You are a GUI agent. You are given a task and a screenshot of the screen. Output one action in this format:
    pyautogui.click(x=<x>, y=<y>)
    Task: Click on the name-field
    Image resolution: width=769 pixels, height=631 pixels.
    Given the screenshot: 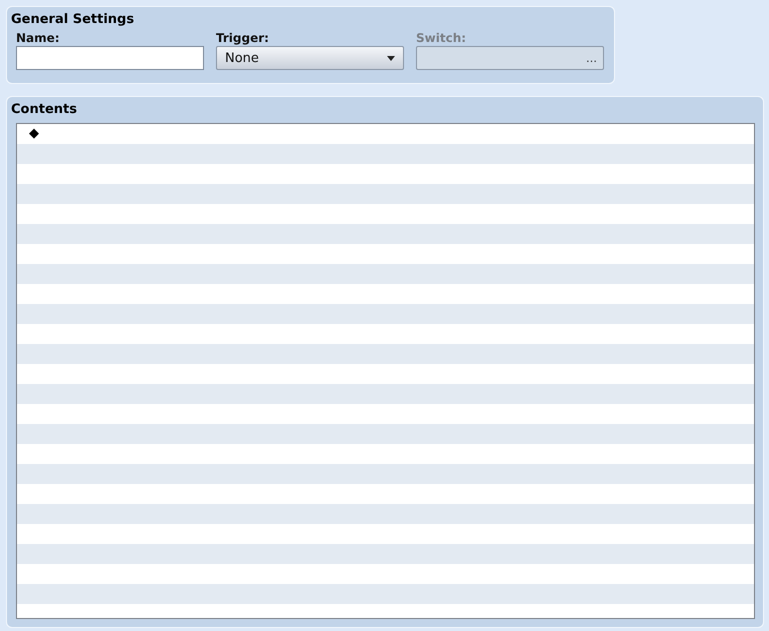 What is the action you would take?
    pyautogui.click(x=110, y=58)
    